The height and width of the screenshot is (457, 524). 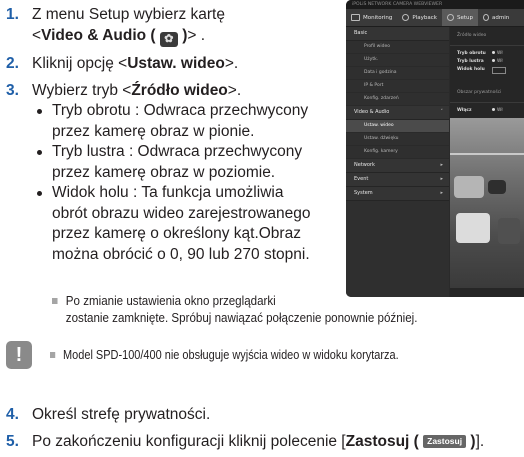 What do you see at coordinates (442, 112) in the screenshot?
I see `chevron-down-icon: ˅` at bounding box center [442, 112].